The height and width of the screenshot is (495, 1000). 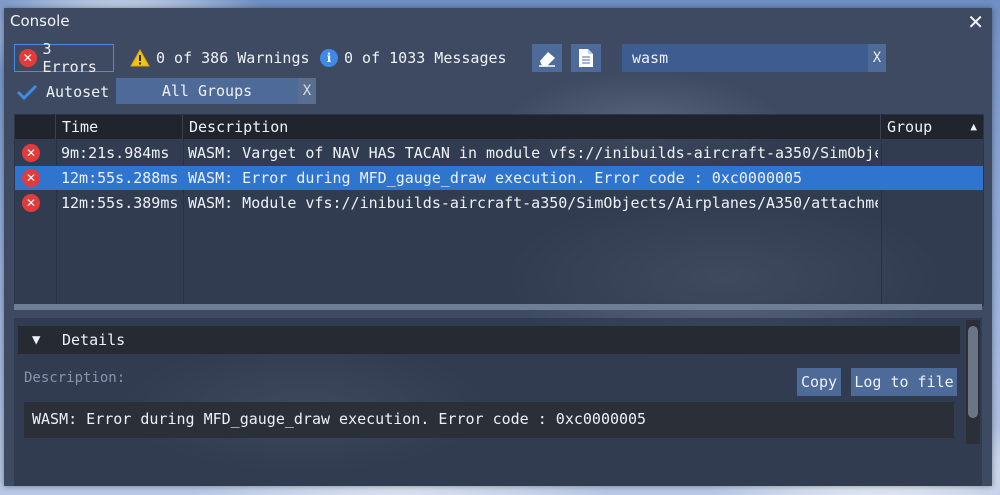 What do you see at coordinates (819, 382) in the screenshot?
I see `copy-button: Copy` at bounding box center [819, 382].